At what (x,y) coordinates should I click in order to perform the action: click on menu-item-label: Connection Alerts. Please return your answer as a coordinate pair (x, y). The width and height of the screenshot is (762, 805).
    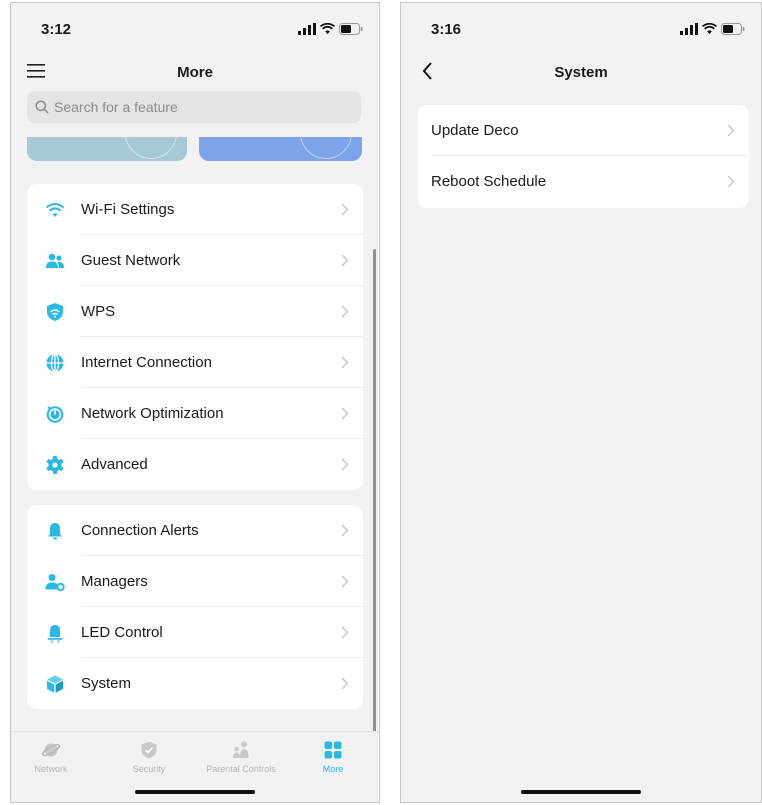
    Looking at the image, I should click on (140, 530).